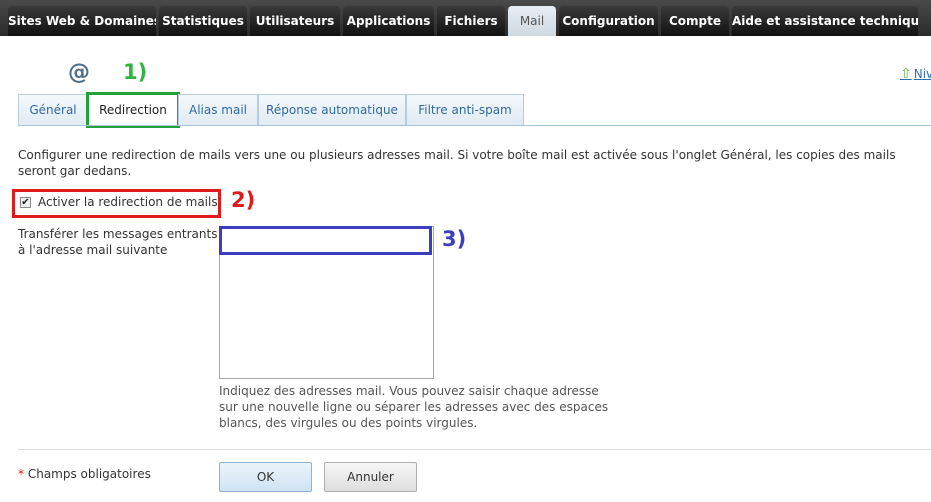 This screenshot has height=502, width=931. Describe the element at coordinates (53, 109) in the screenshot. I see `tab-general: Général` at that location.